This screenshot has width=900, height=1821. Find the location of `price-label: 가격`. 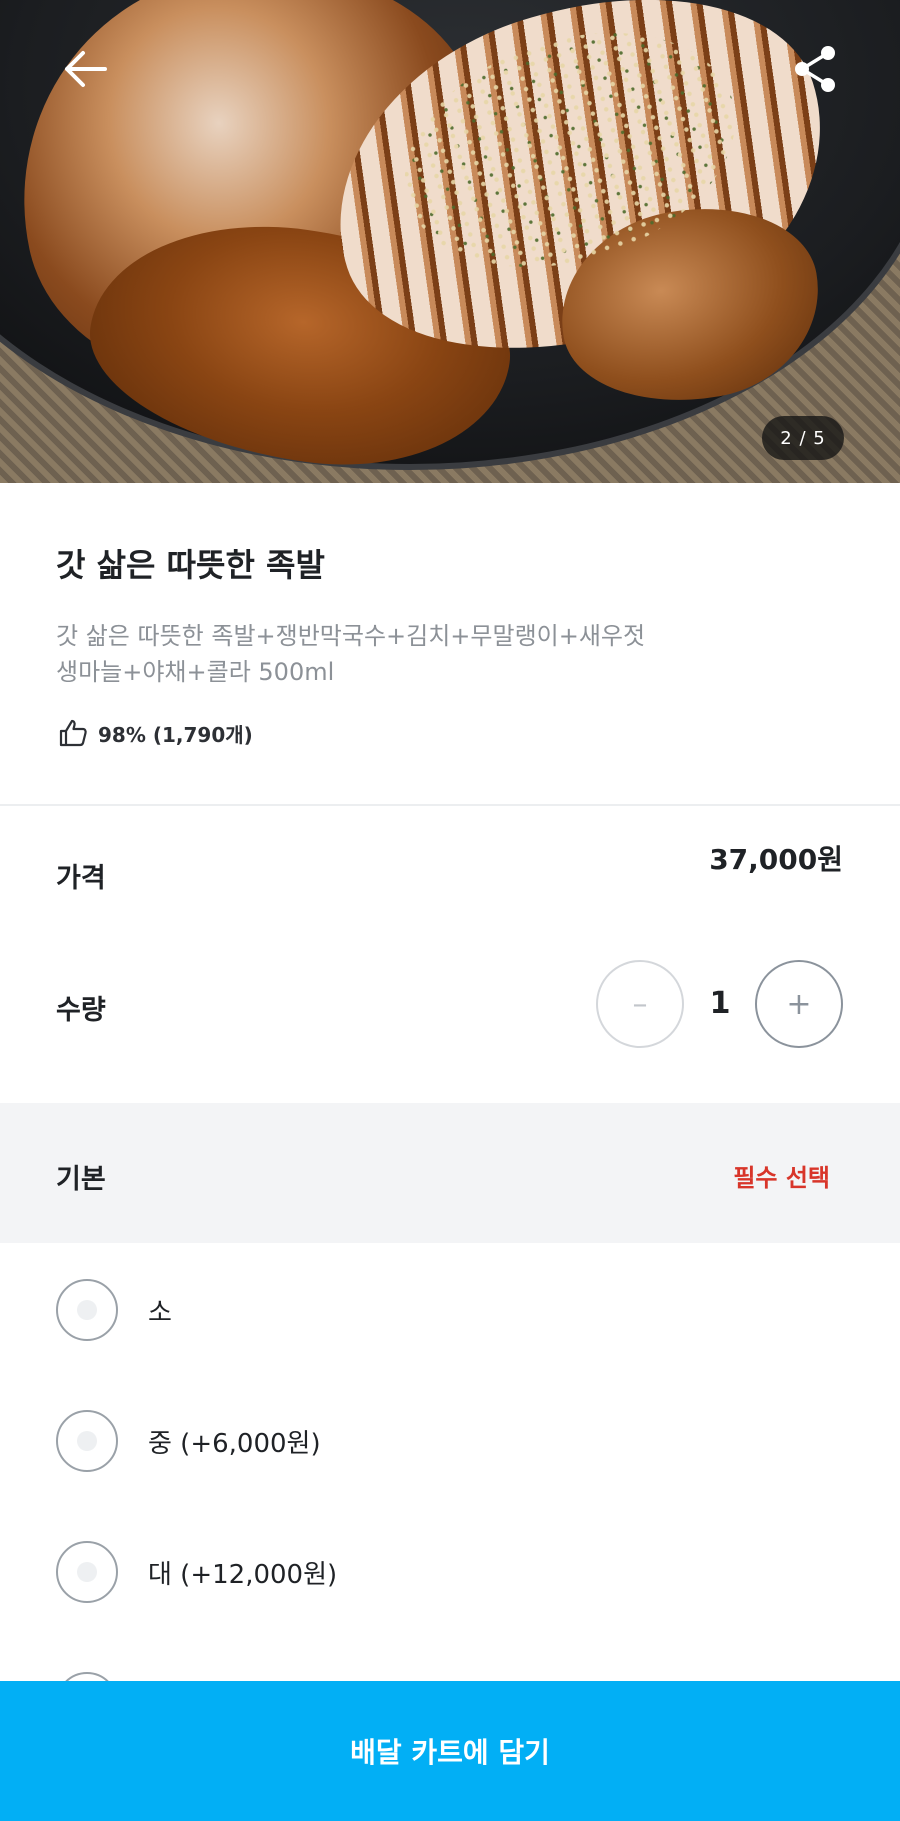

price-label: 가격 is located at coordinates (81, 878).